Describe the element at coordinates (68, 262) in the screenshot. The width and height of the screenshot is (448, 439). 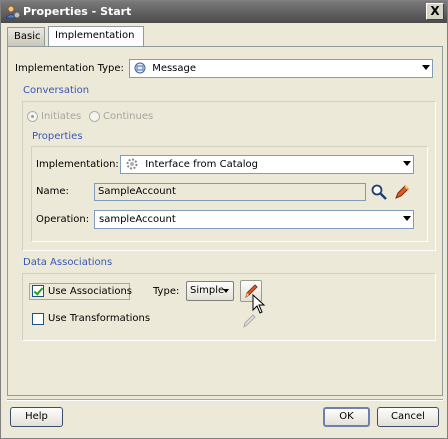
I see `data-associations-section-title: Data Associations` at that location.